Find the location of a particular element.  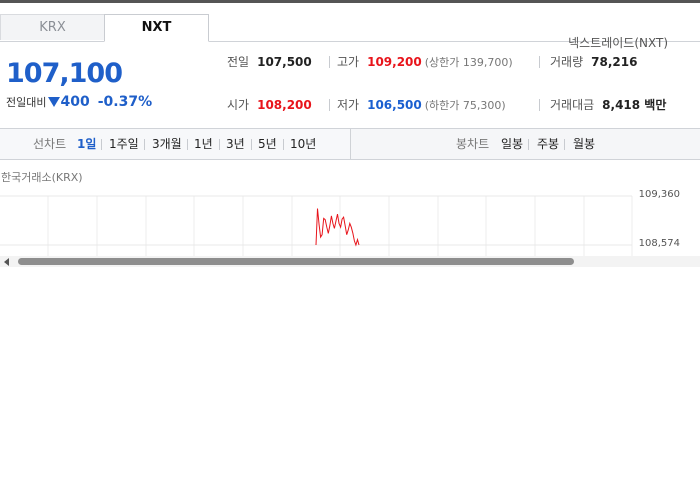

period-10y: 10년 is located at coordinates (303, 144).